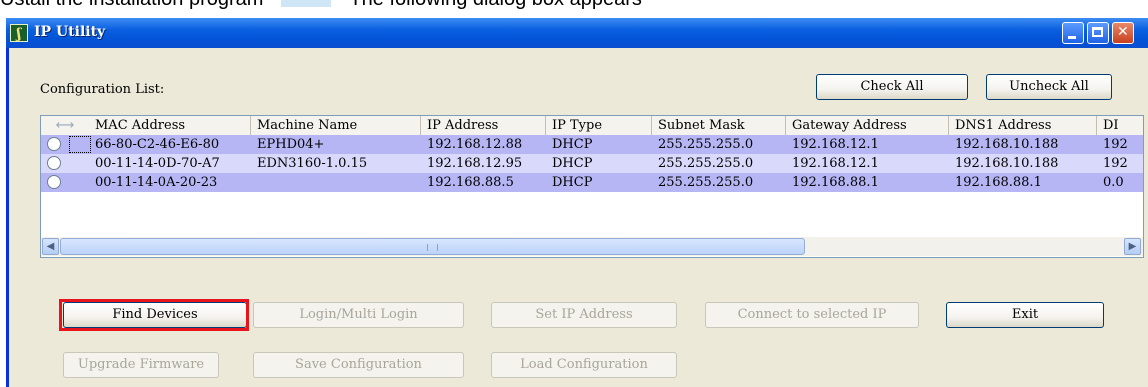 The width and height of the screenshot is (1148, 387). What do you see at coordinates (336, 125) in the screenshot?
I see `column-header: Machine Name` at bounding box center [336, 125].